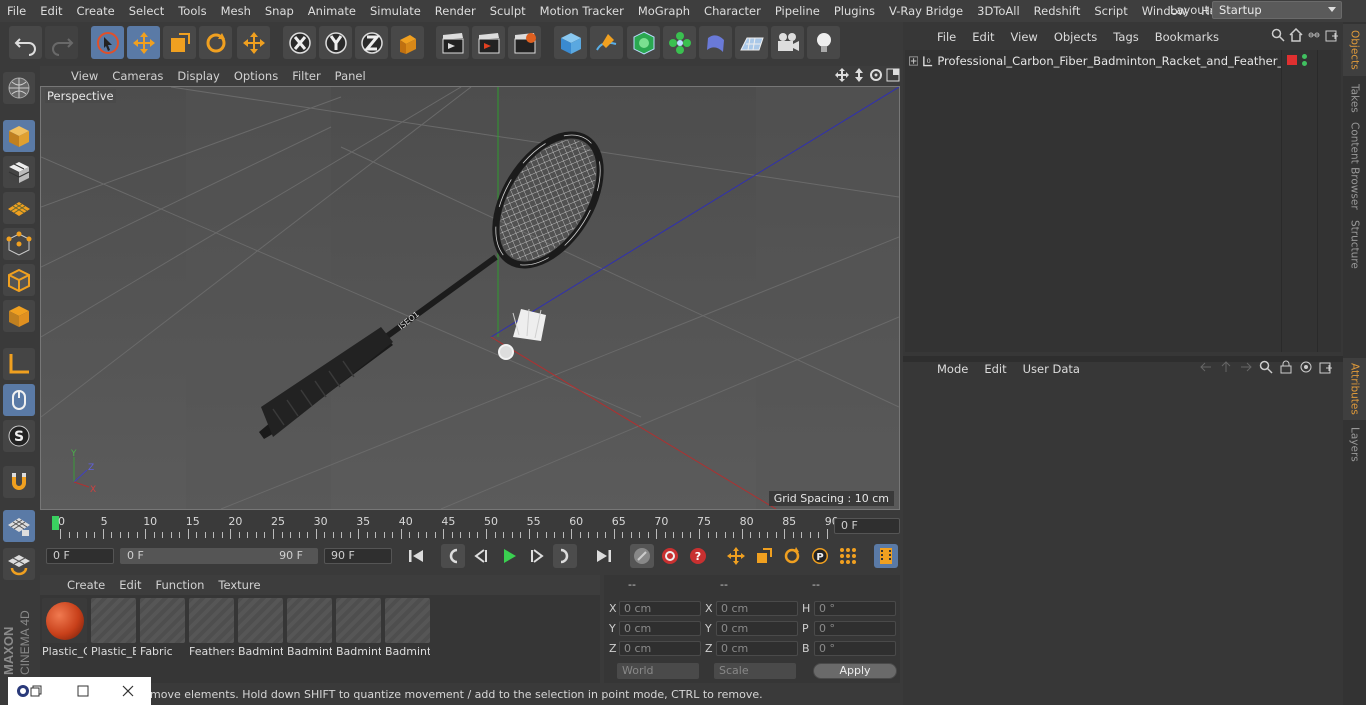  Describe the element at coordinates (239, 585) in the screenshot. I see `material-menu-texture: Texture` at that location.